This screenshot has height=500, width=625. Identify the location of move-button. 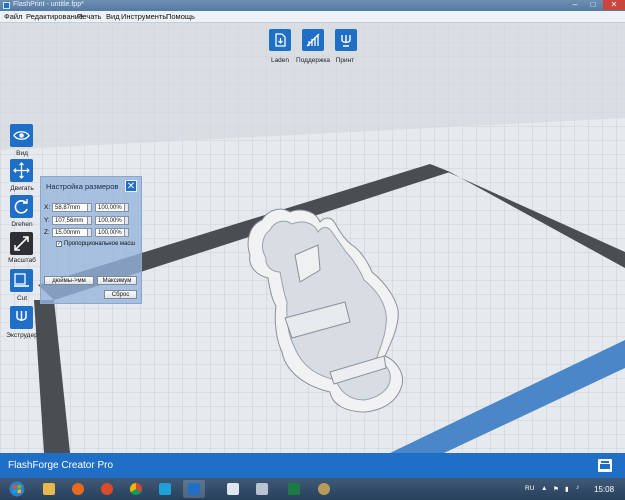
(21, 170).